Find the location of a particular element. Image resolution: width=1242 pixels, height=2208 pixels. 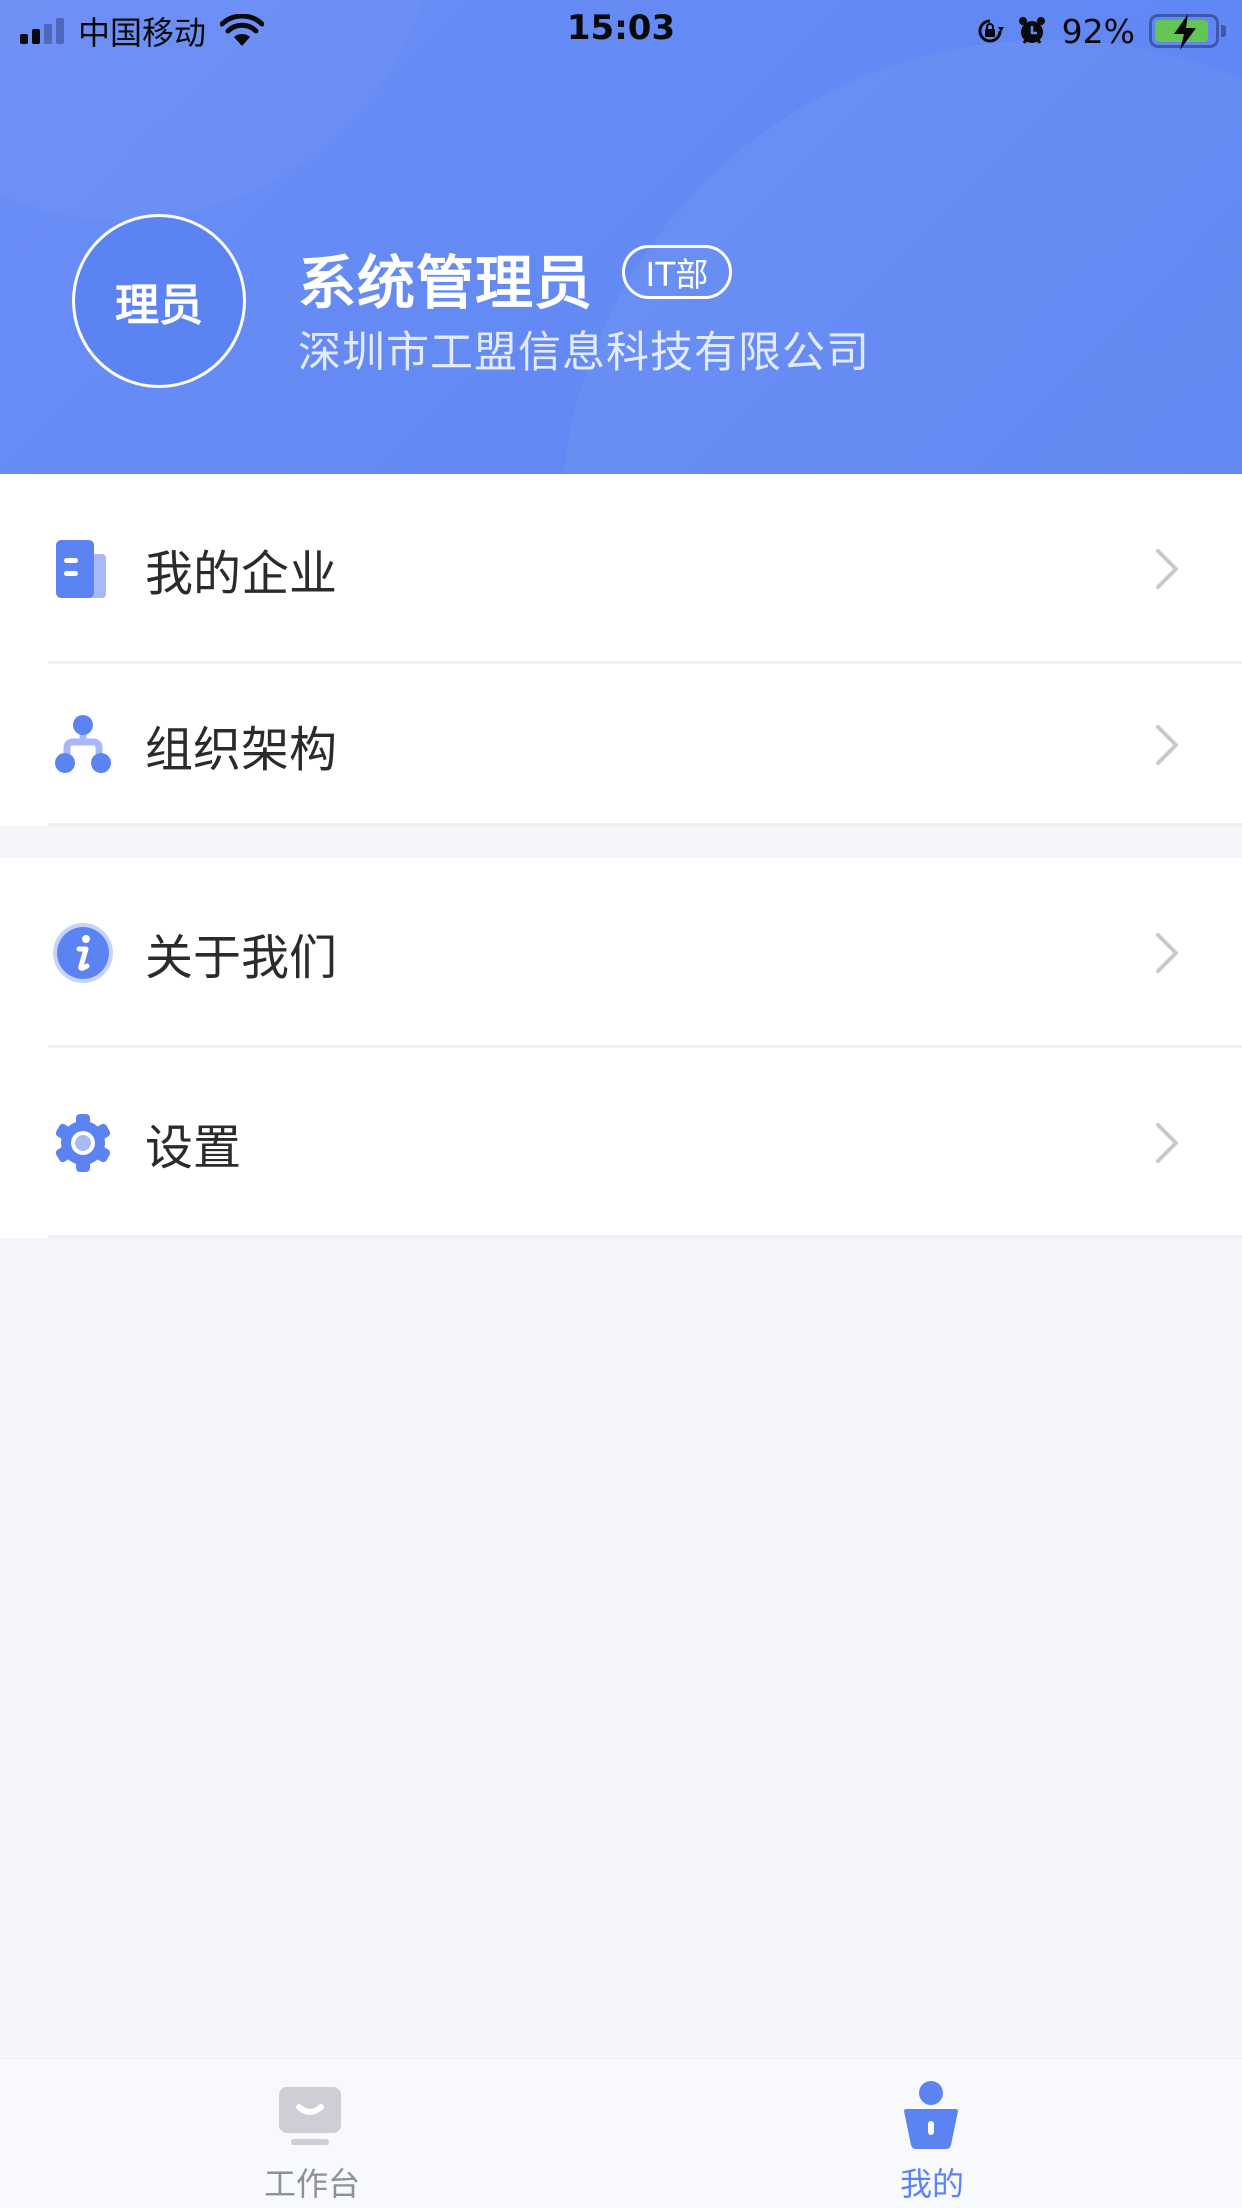

tab-label: 工作台 is located at coordinates (312, 2184).